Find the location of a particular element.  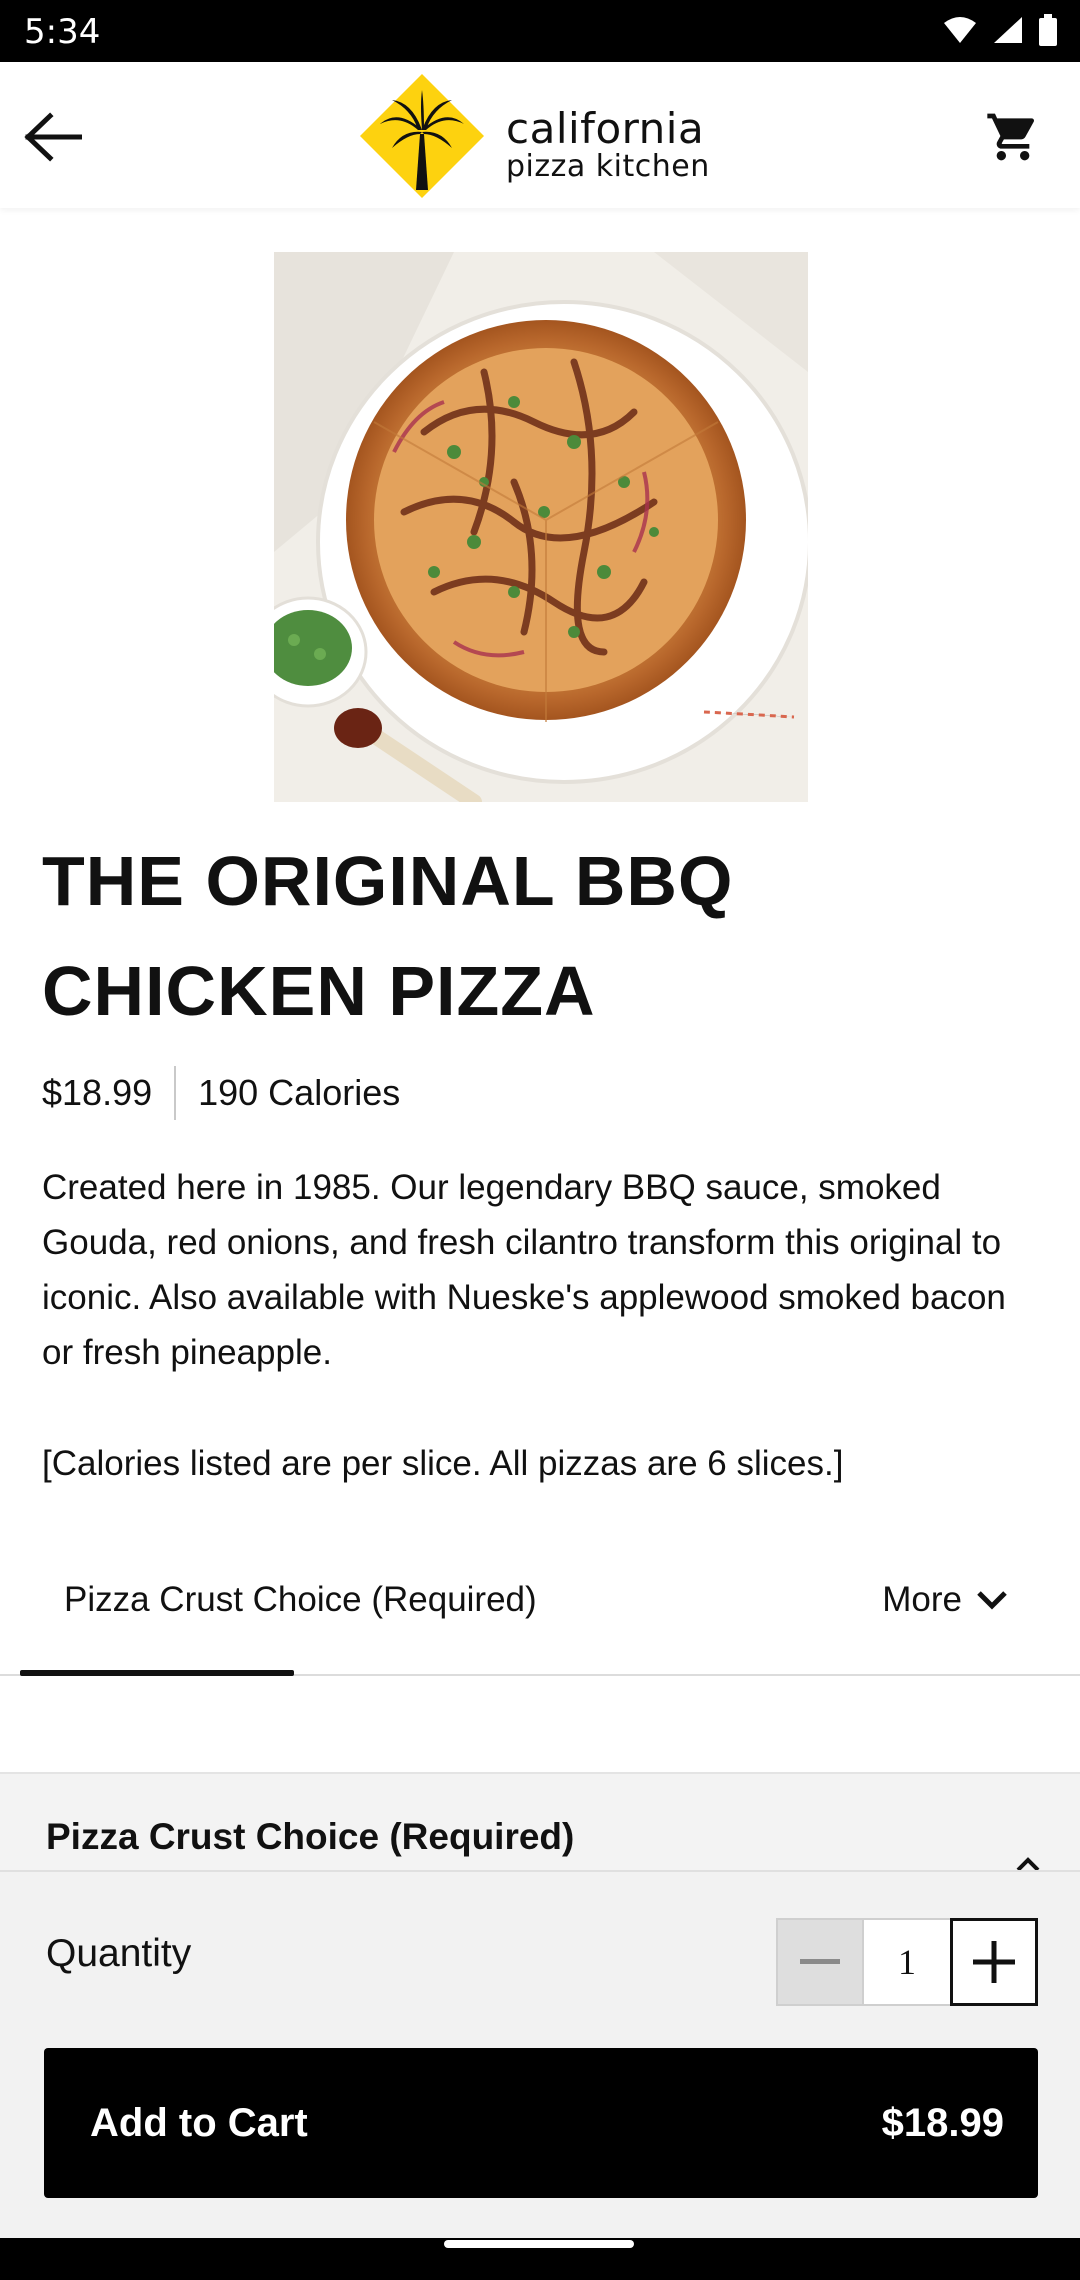

signal-icon is located at coordinates (1008, 30).